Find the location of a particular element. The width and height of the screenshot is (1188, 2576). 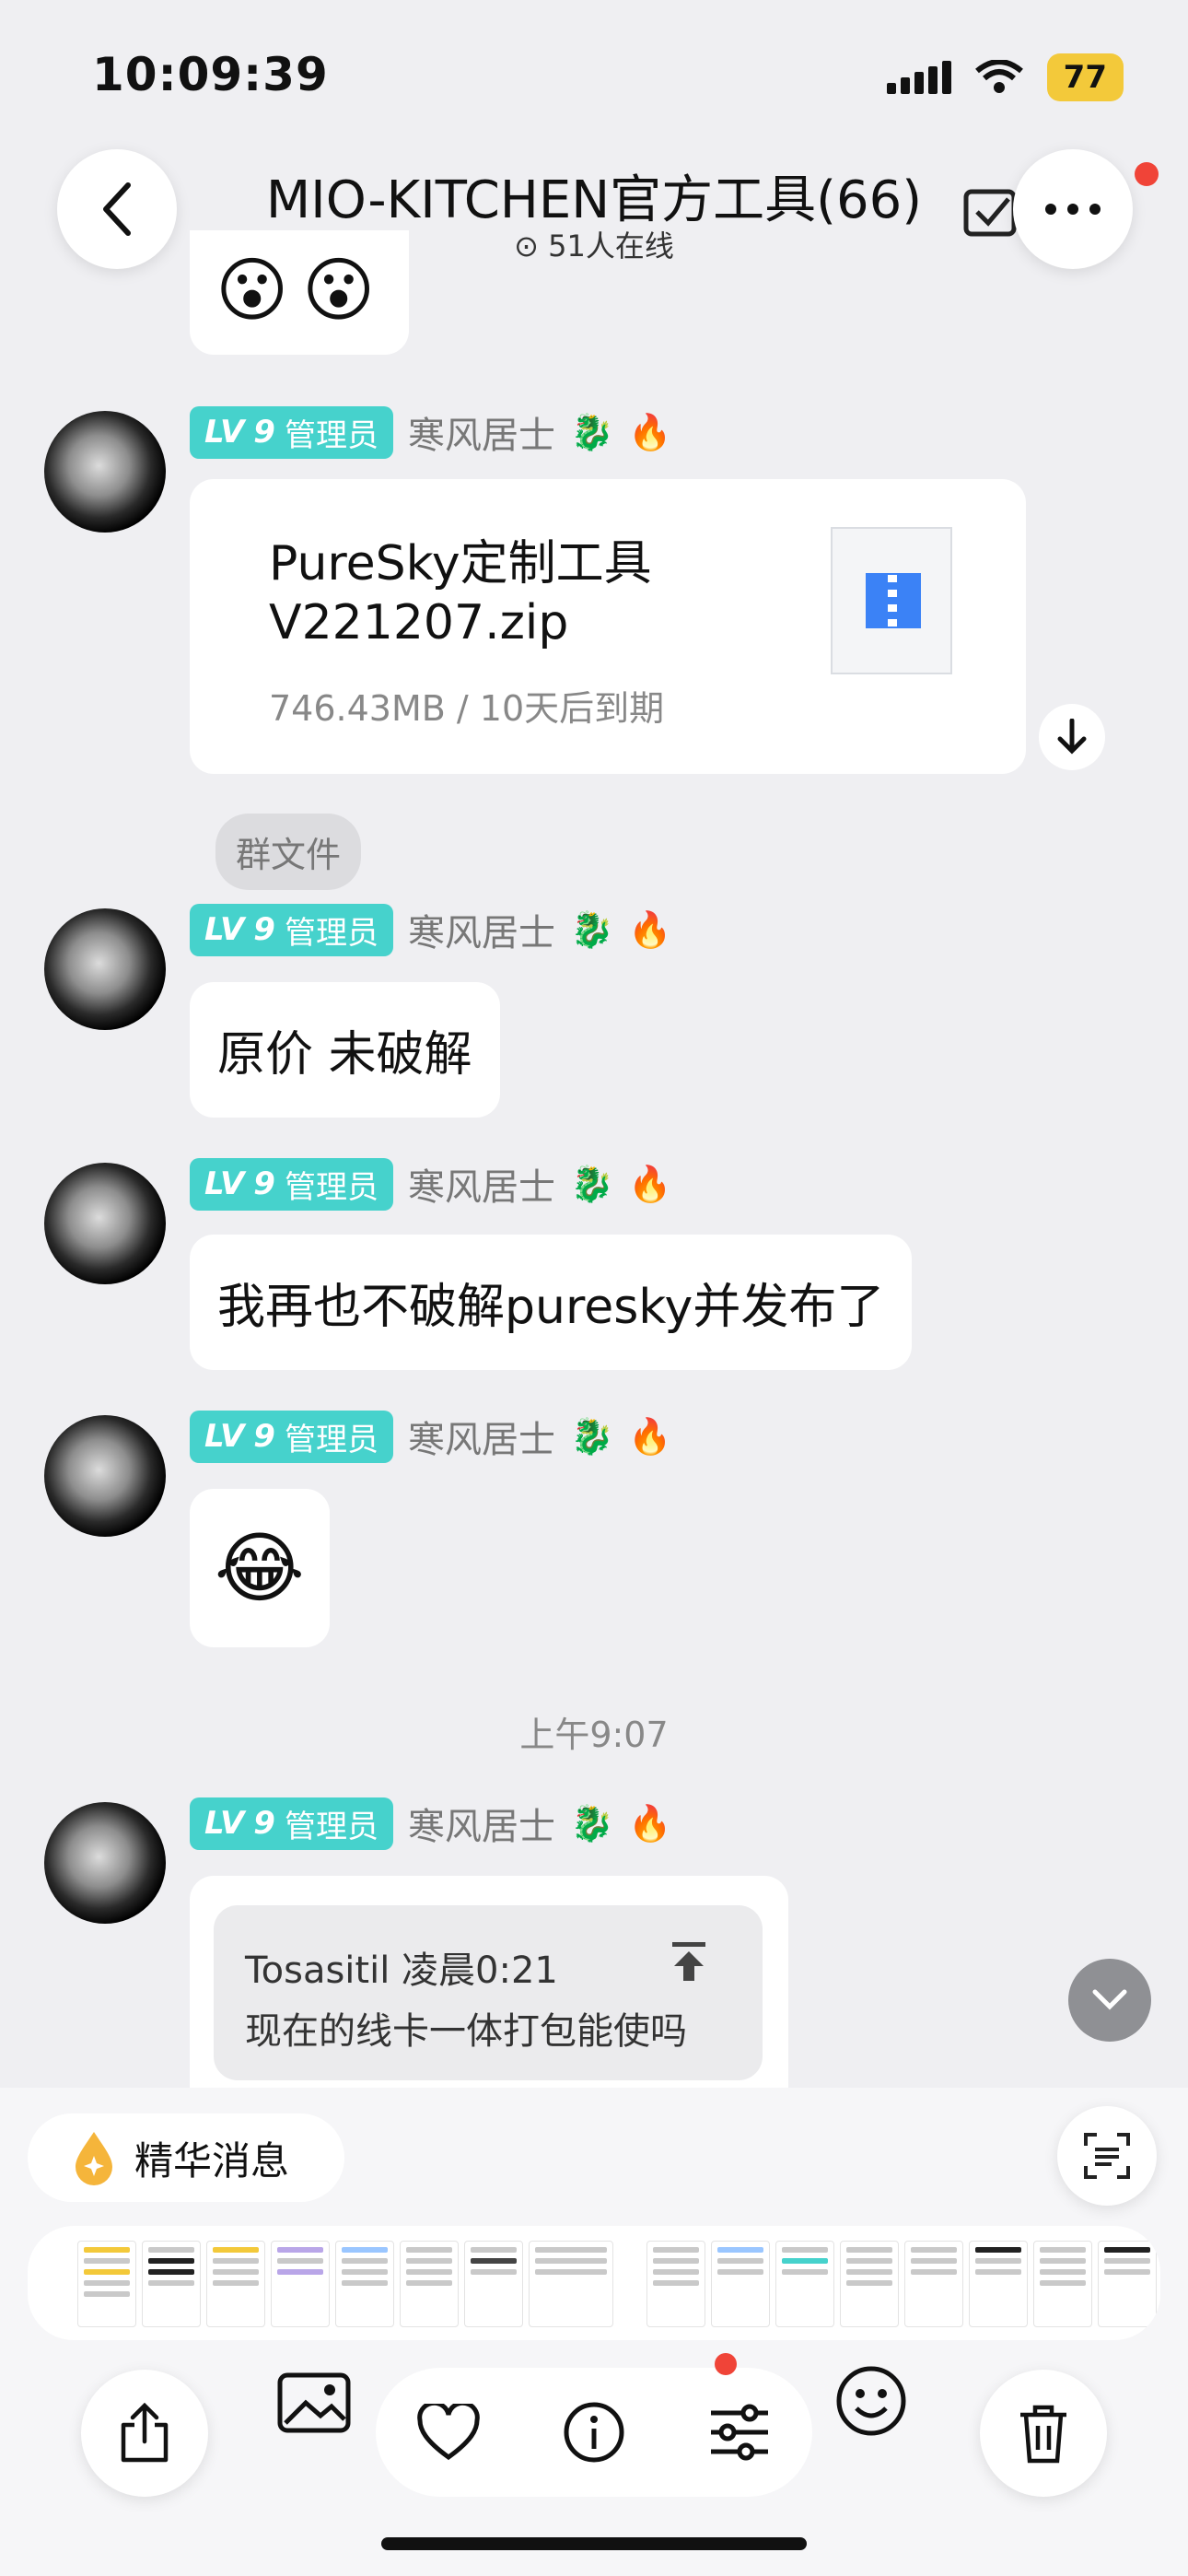

check-circle-icon: ⊙ is located at coordinates (526, 245).